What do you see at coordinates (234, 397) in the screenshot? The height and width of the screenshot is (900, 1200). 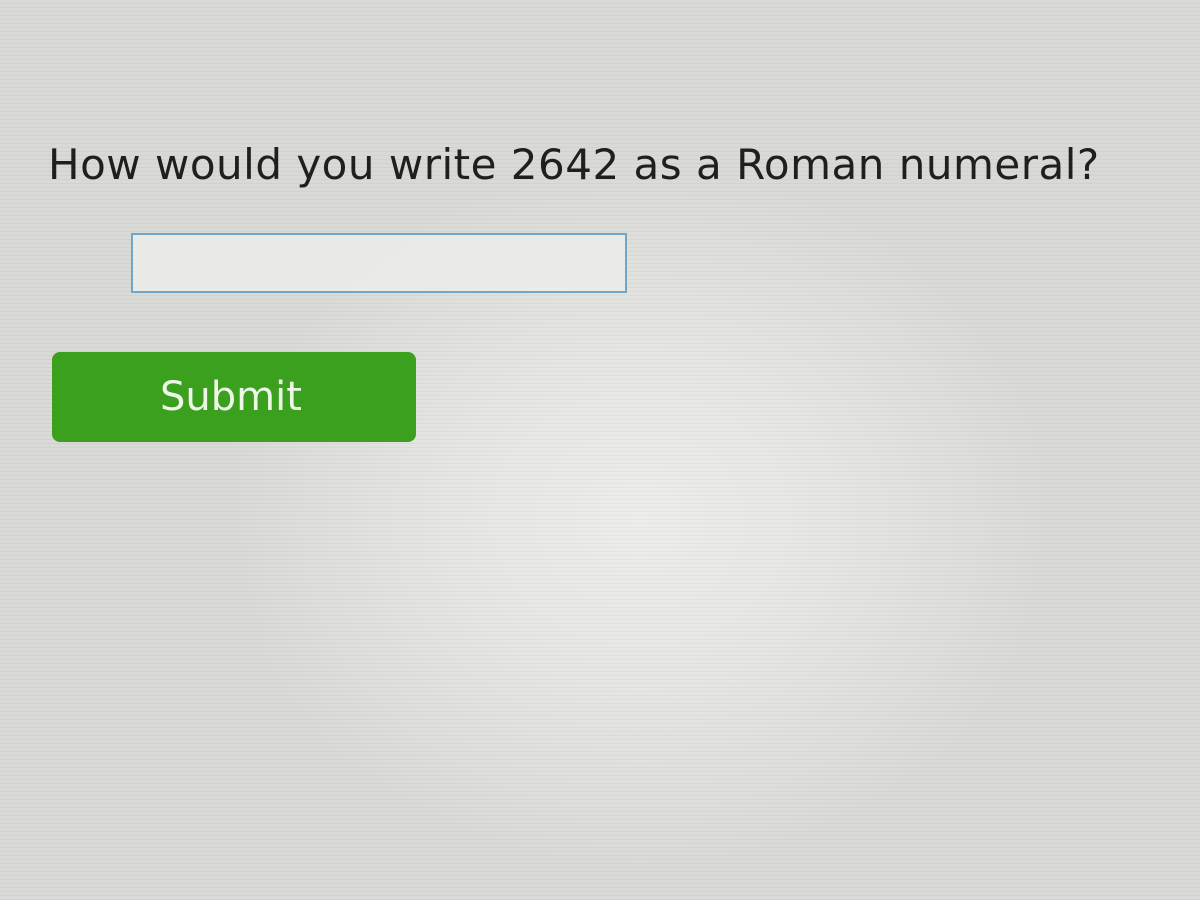 I see `submit-button: Submit` at bounding box center [234, 397].